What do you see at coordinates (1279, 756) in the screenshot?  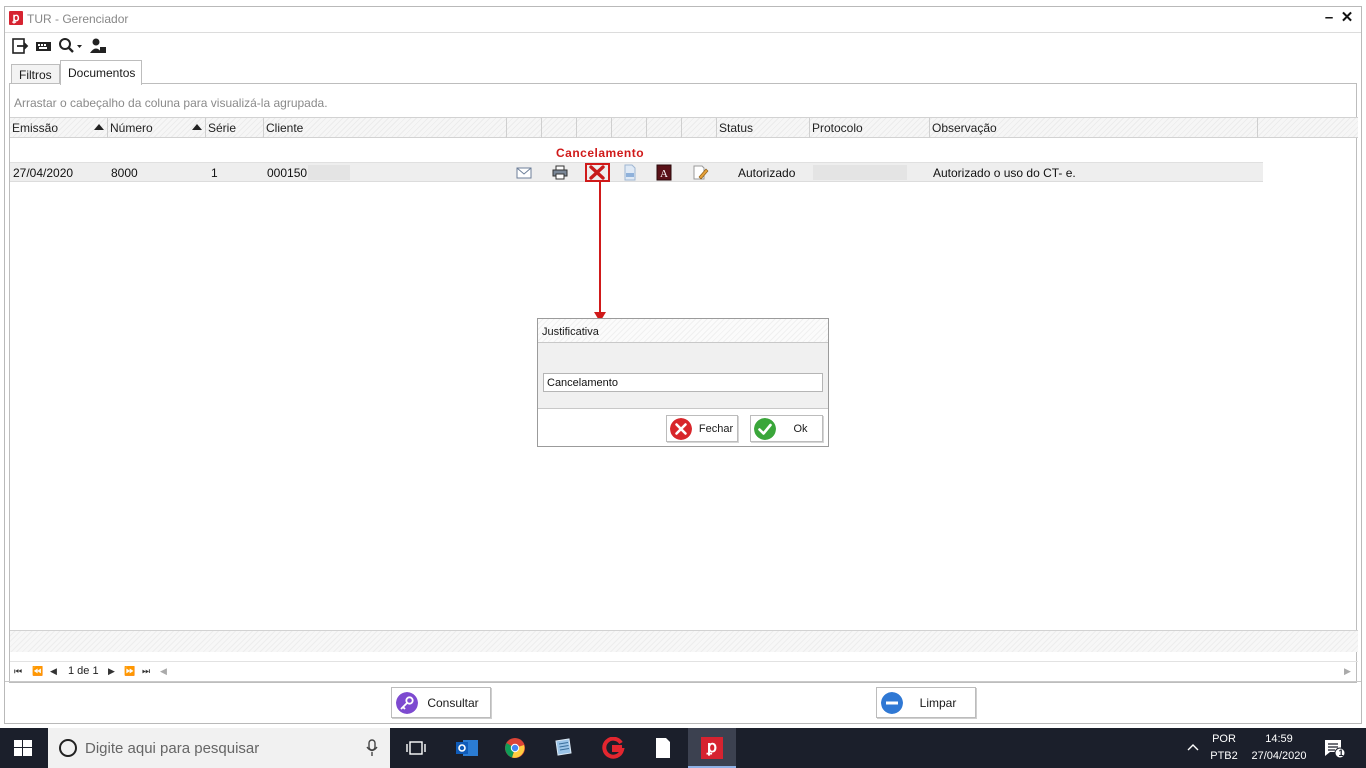 I see `clock-date: 27/04/2020` at bounding box center [1279, 756].